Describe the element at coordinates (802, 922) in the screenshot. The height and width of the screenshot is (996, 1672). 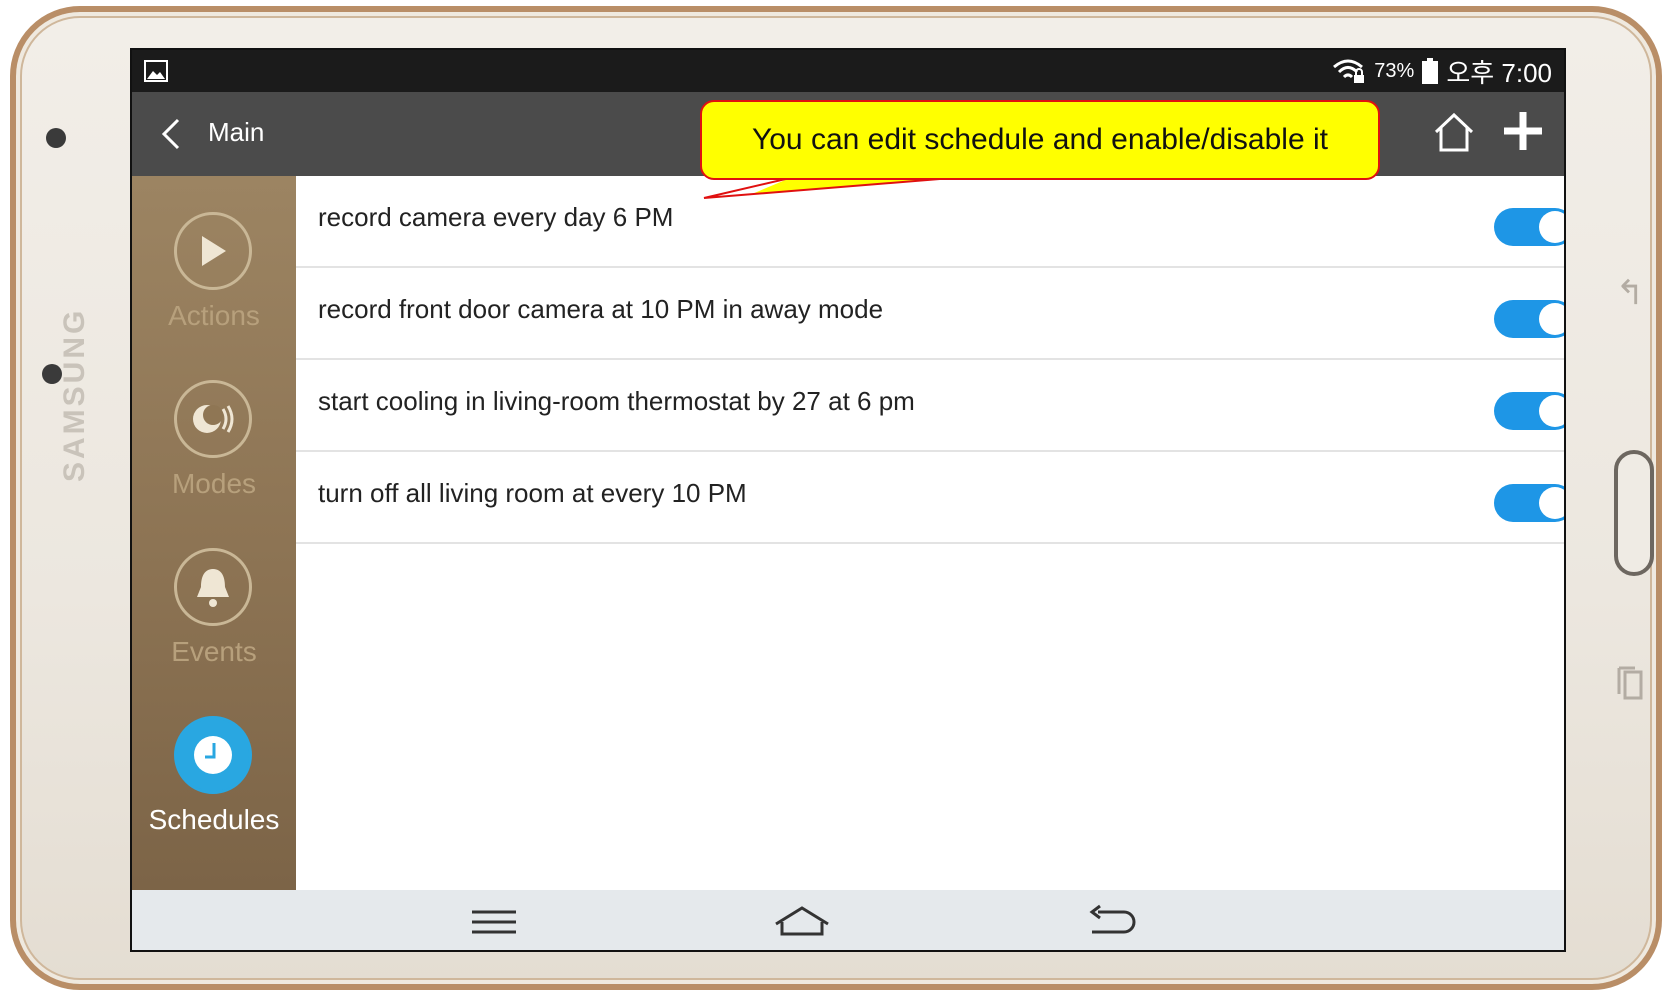
I see `nav-home-icon` at that location.